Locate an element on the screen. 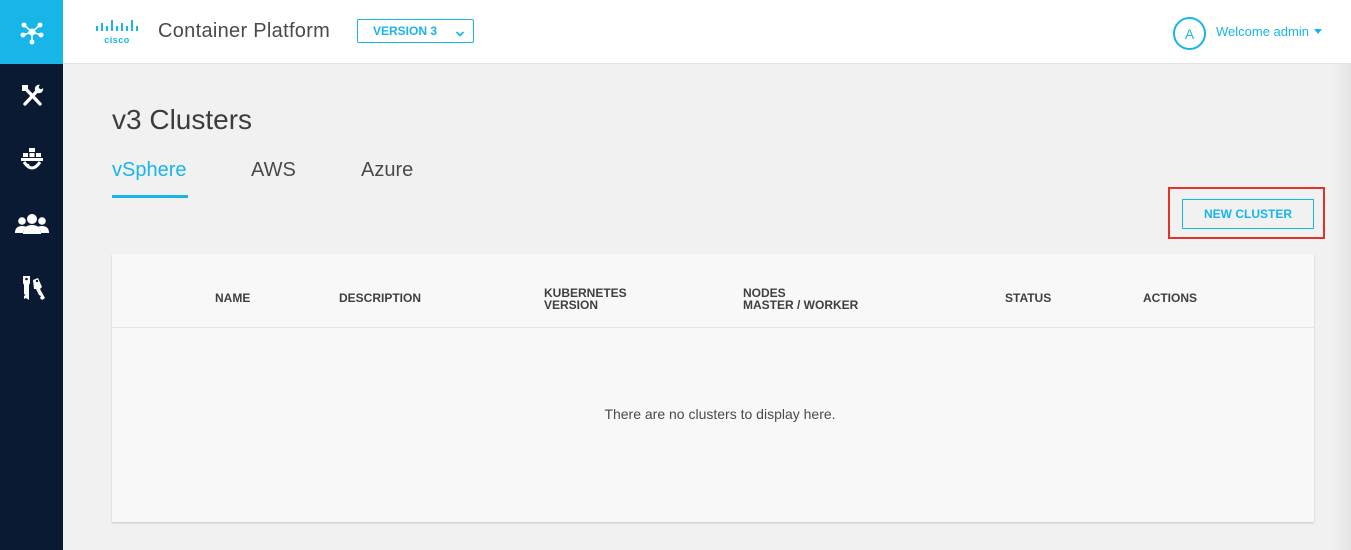  column-header-description: DESCRIPTION is located at coordinates (380, 298).